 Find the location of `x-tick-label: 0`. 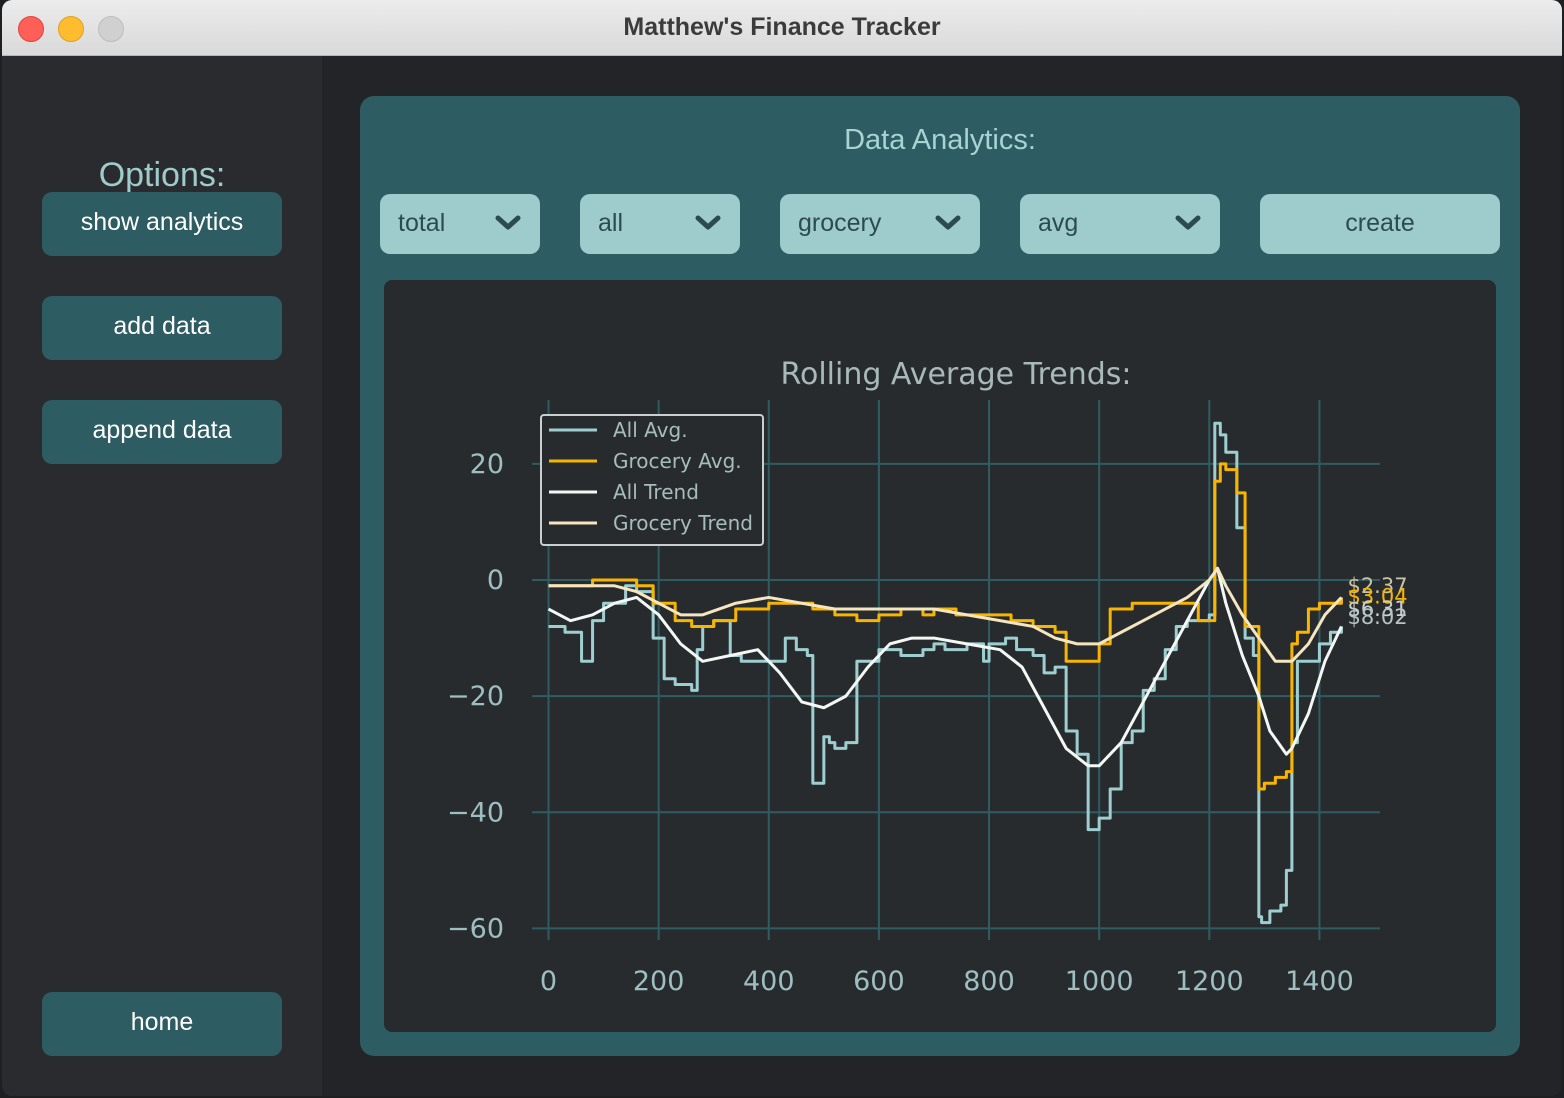

x-tick-label: 0 is located at coordinates (548, 981).